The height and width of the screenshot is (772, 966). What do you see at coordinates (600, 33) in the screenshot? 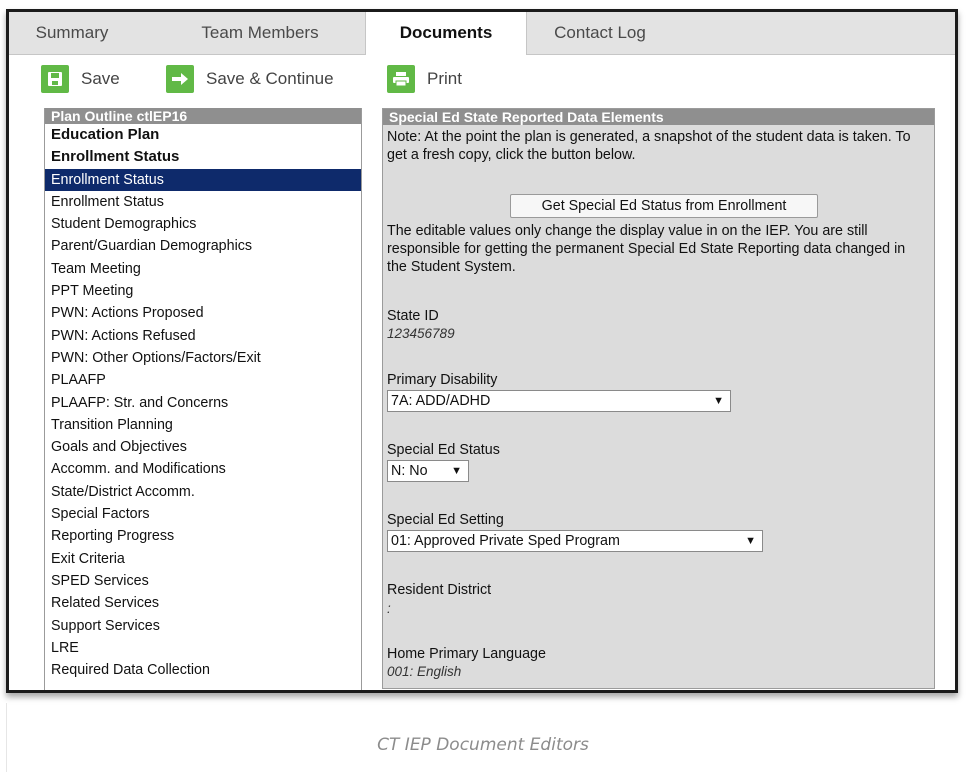
I see `tab-contact-log: Contact Log` at bounding box center [600, 33].